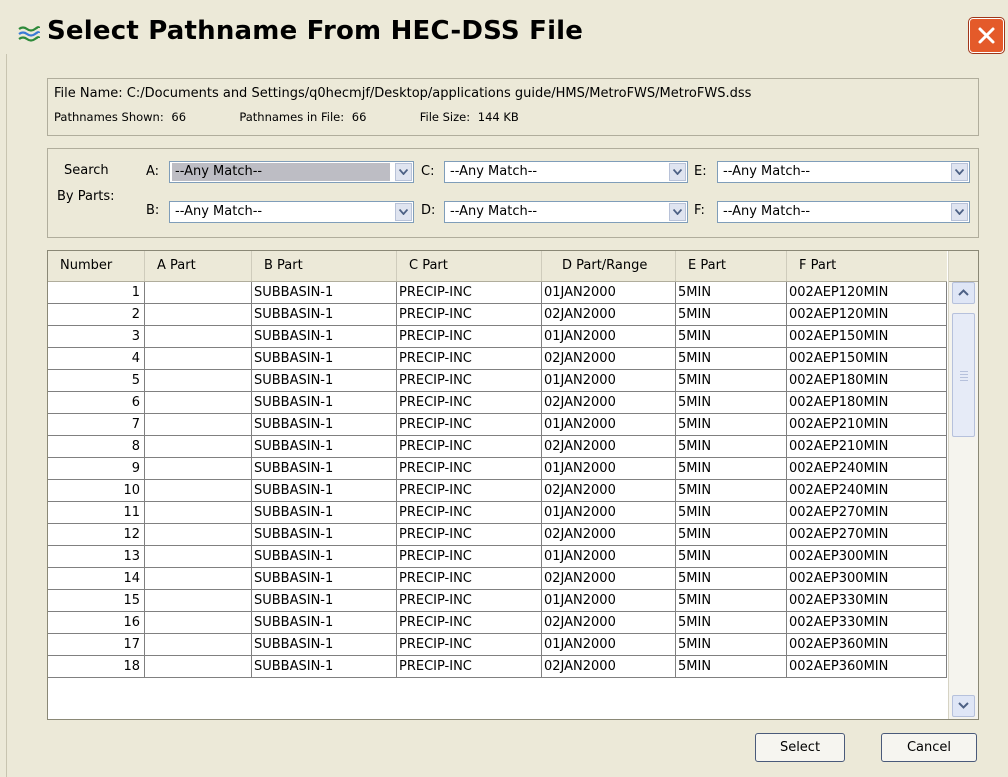 This screenshot has width=1008, height=777. What do you see at coordinates (96, 425) in the screenshot?
I see `cell-number: 7` at bounding box center [96, 425].